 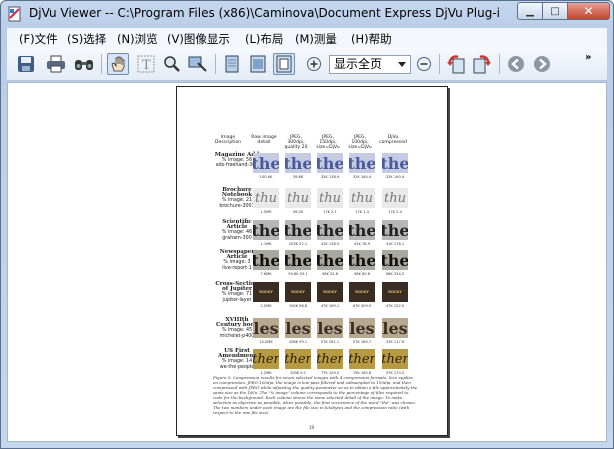 I want to click on continuous-page-button, so click(x=258, y=64).